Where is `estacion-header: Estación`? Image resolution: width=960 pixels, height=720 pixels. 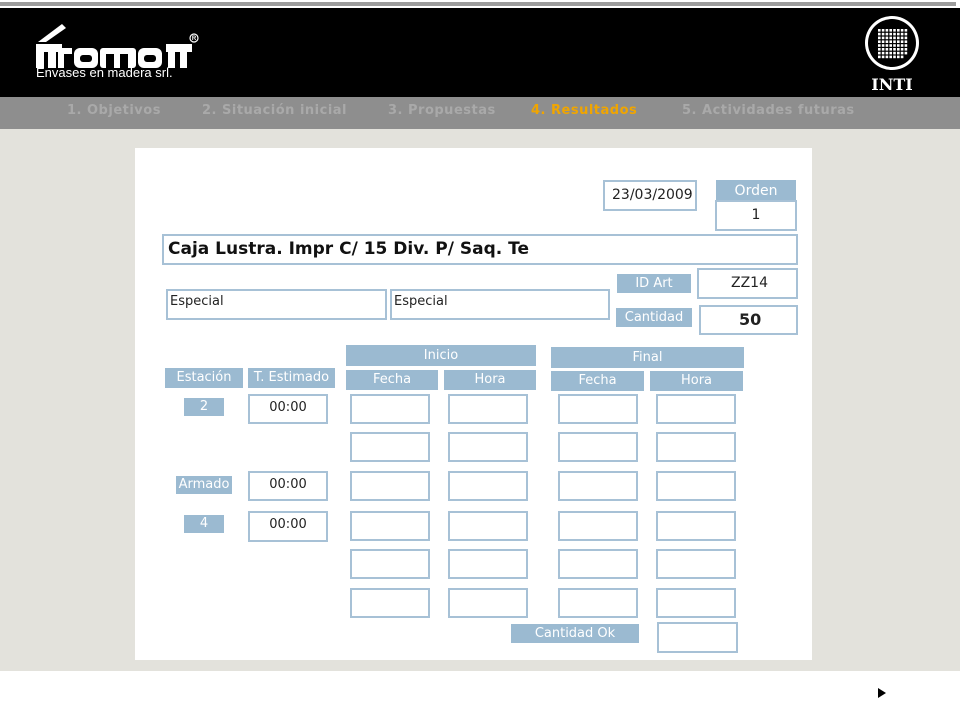 estacion-header: Estación is located at coordinates (204, 378).